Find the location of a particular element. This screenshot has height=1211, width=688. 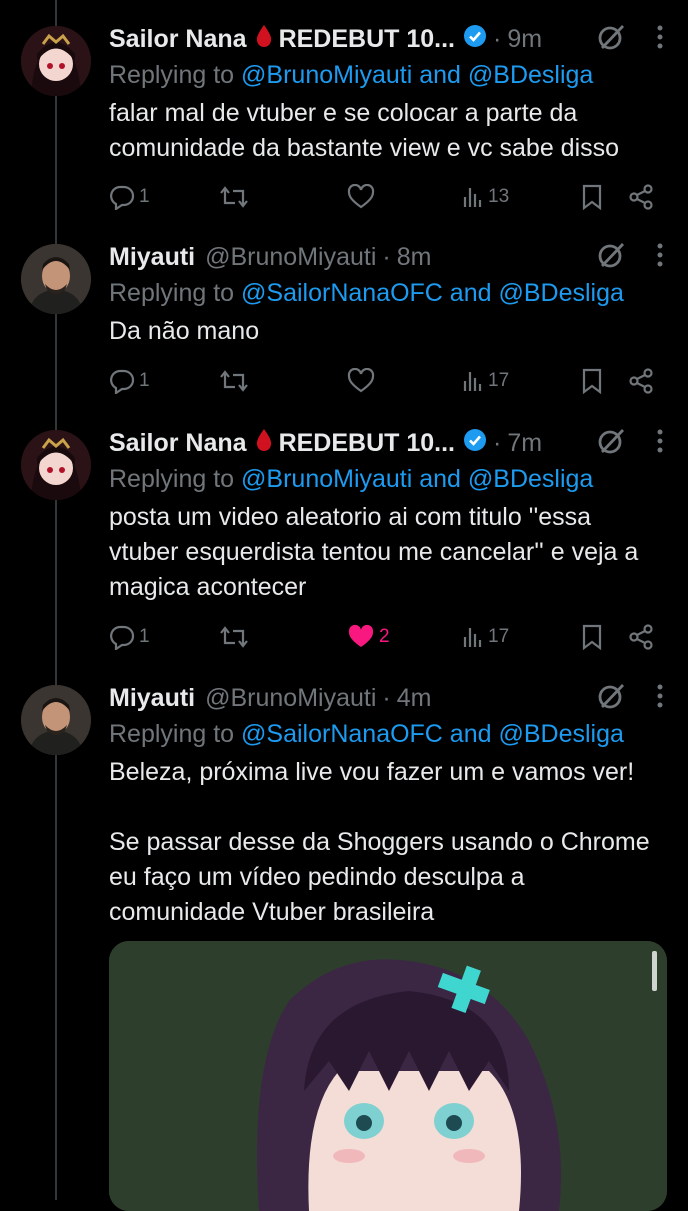

timestamp: 4m is located at coordinates (414, 698).